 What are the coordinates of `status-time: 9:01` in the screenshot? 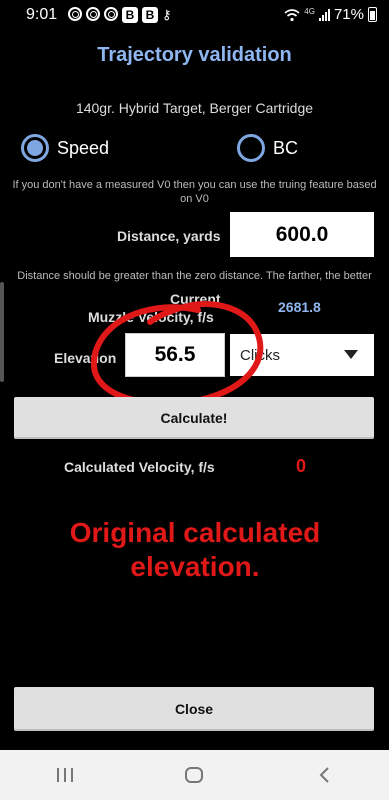 It's located at (42, 14).